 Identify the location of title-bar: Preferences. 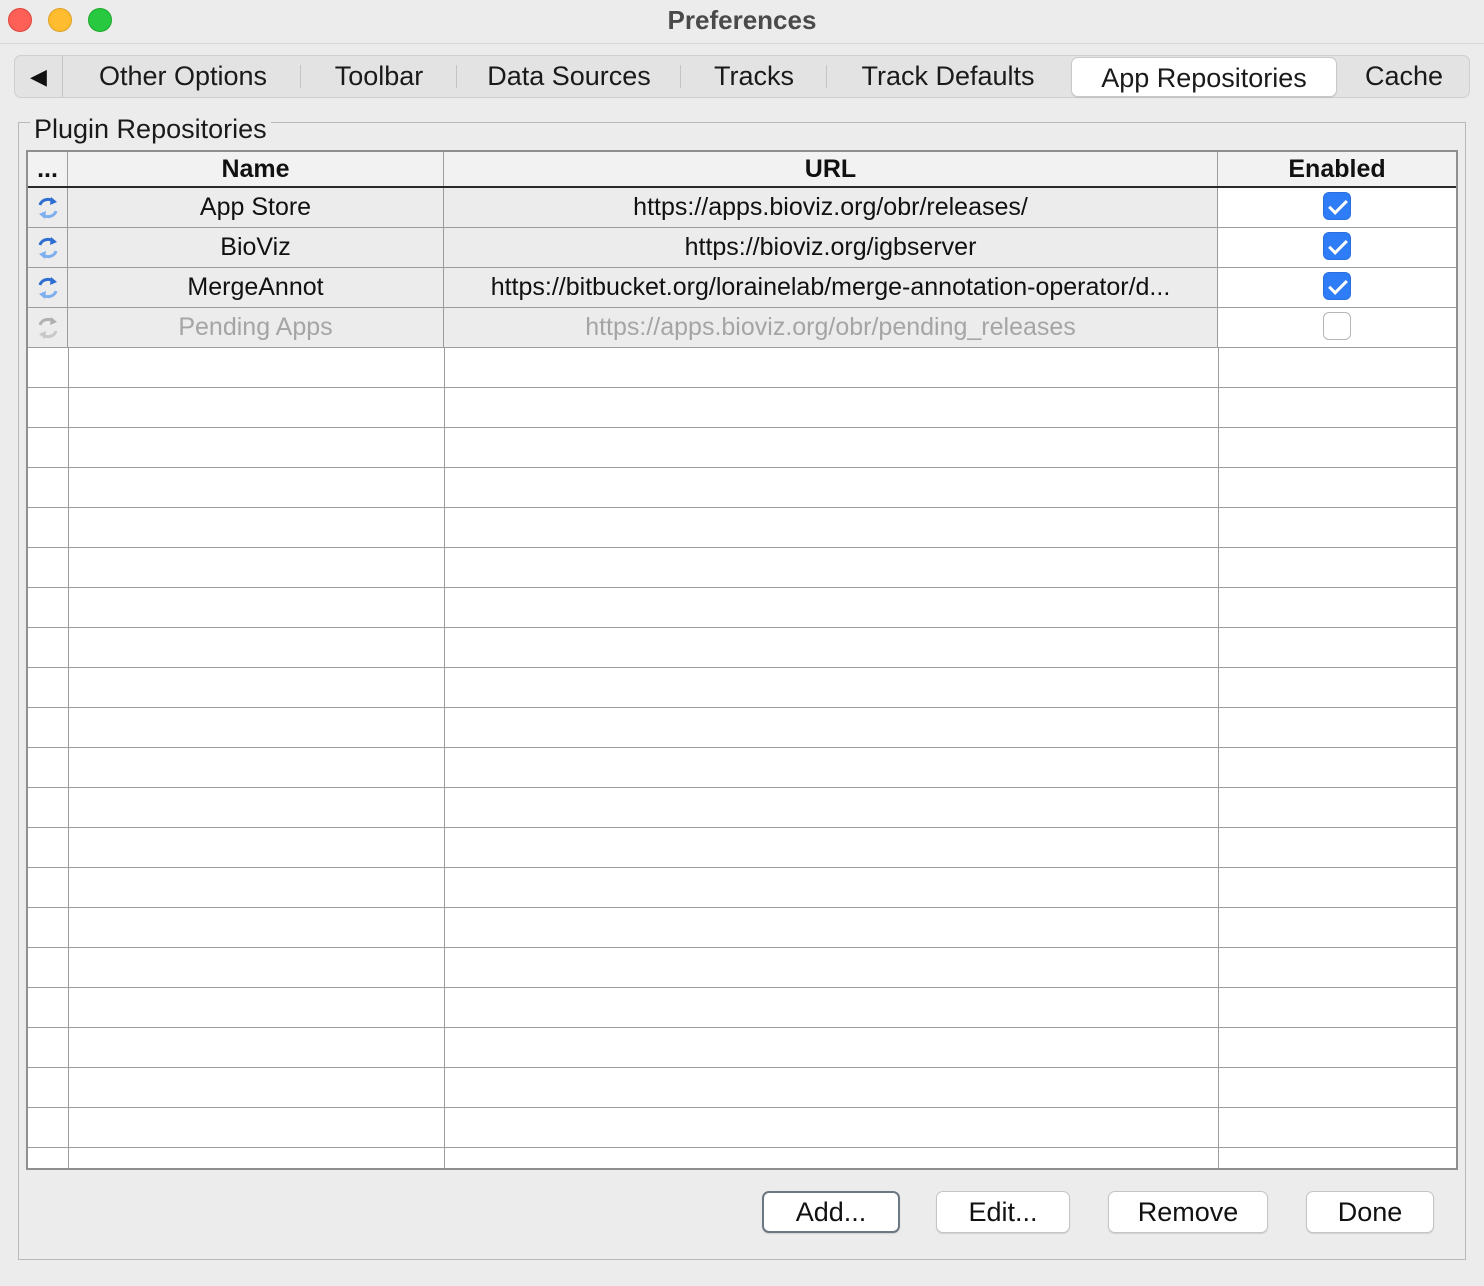
(742, 22).